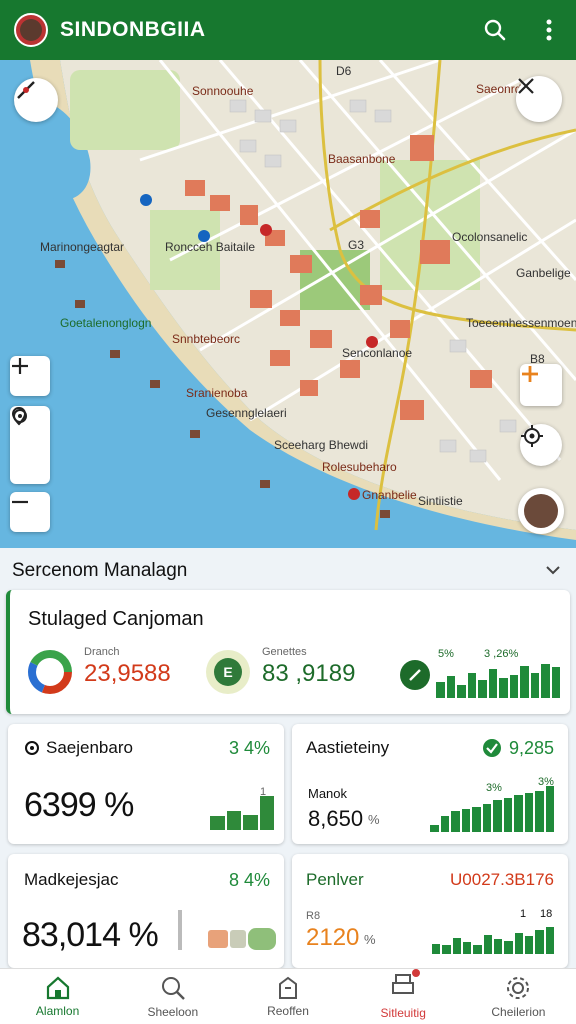  I want to click on metric-card-2: Aastieteiny 9,285 Manok 8,650 % 3% 3%, so click(430, 784).